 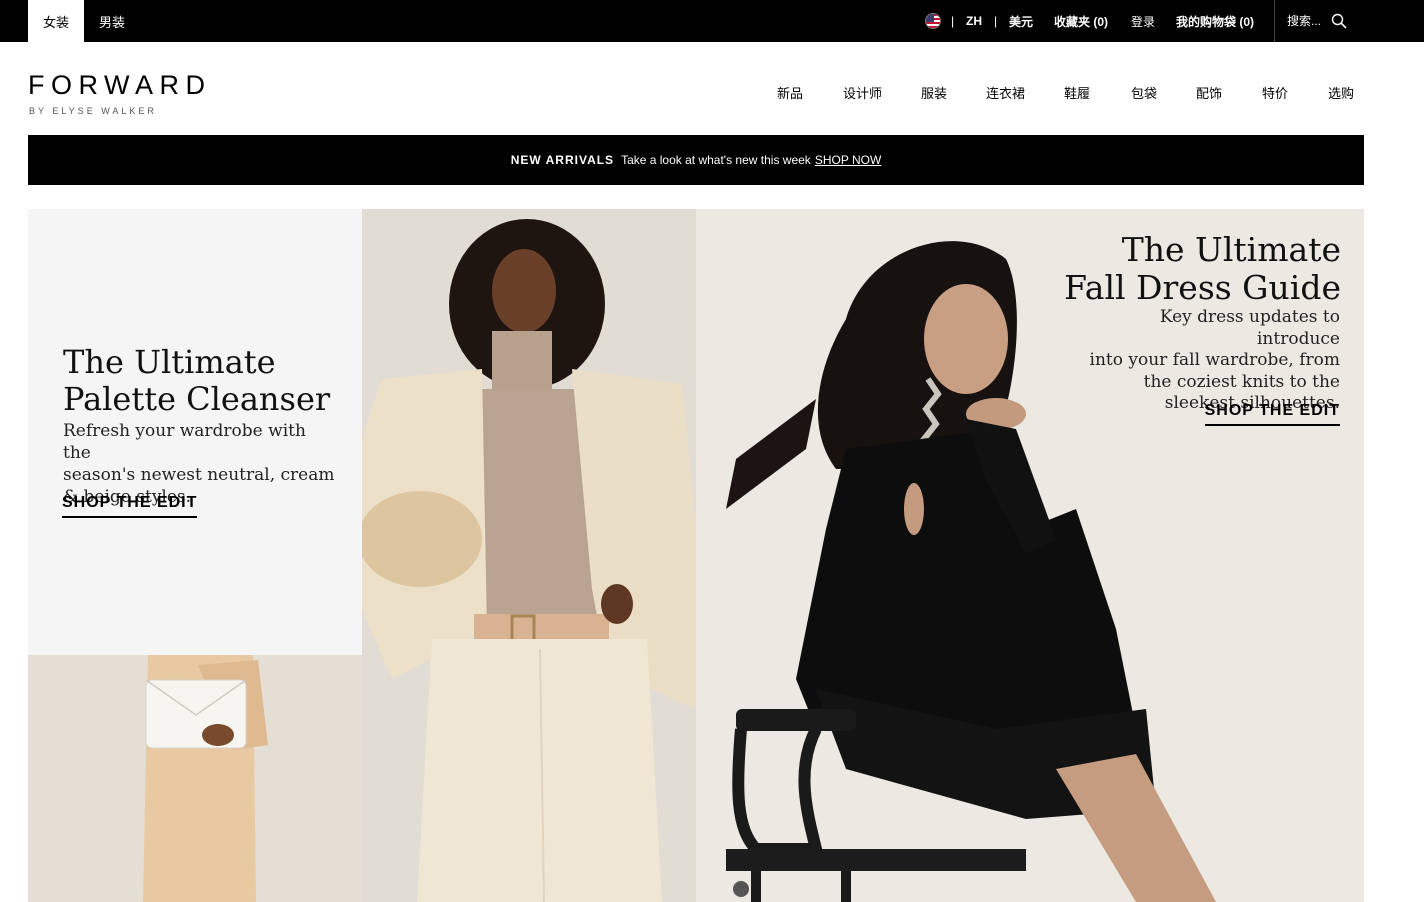 What do you see at coordinates (169, 362) in the screenshot?
I see `hero-left-title-line: The Ultimate` at bounding box center [169, 362].